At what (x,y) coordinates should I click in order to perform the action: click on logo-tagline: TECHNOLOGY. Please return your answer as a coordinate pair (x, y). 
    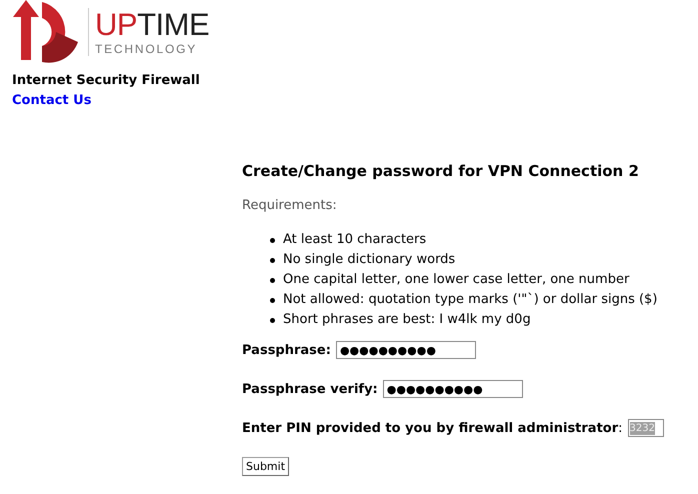
    Looking at the image, I should click on (146, 49).